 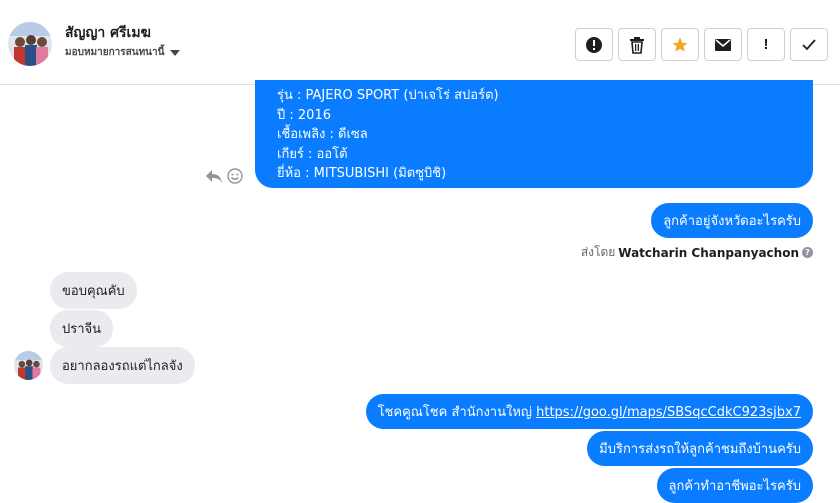 I want to click on help-icon: ?, so click(x=807, y=252).